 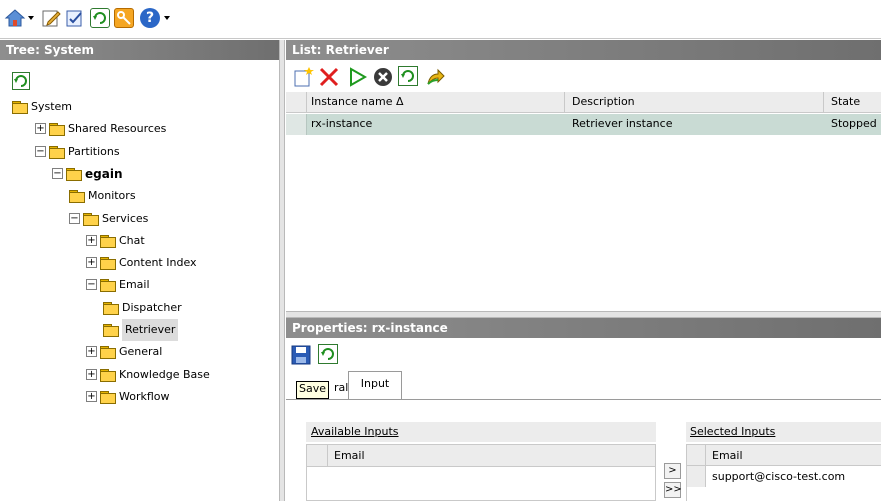 I want to click on tree-item-label: System, so click(x=52, y=106).